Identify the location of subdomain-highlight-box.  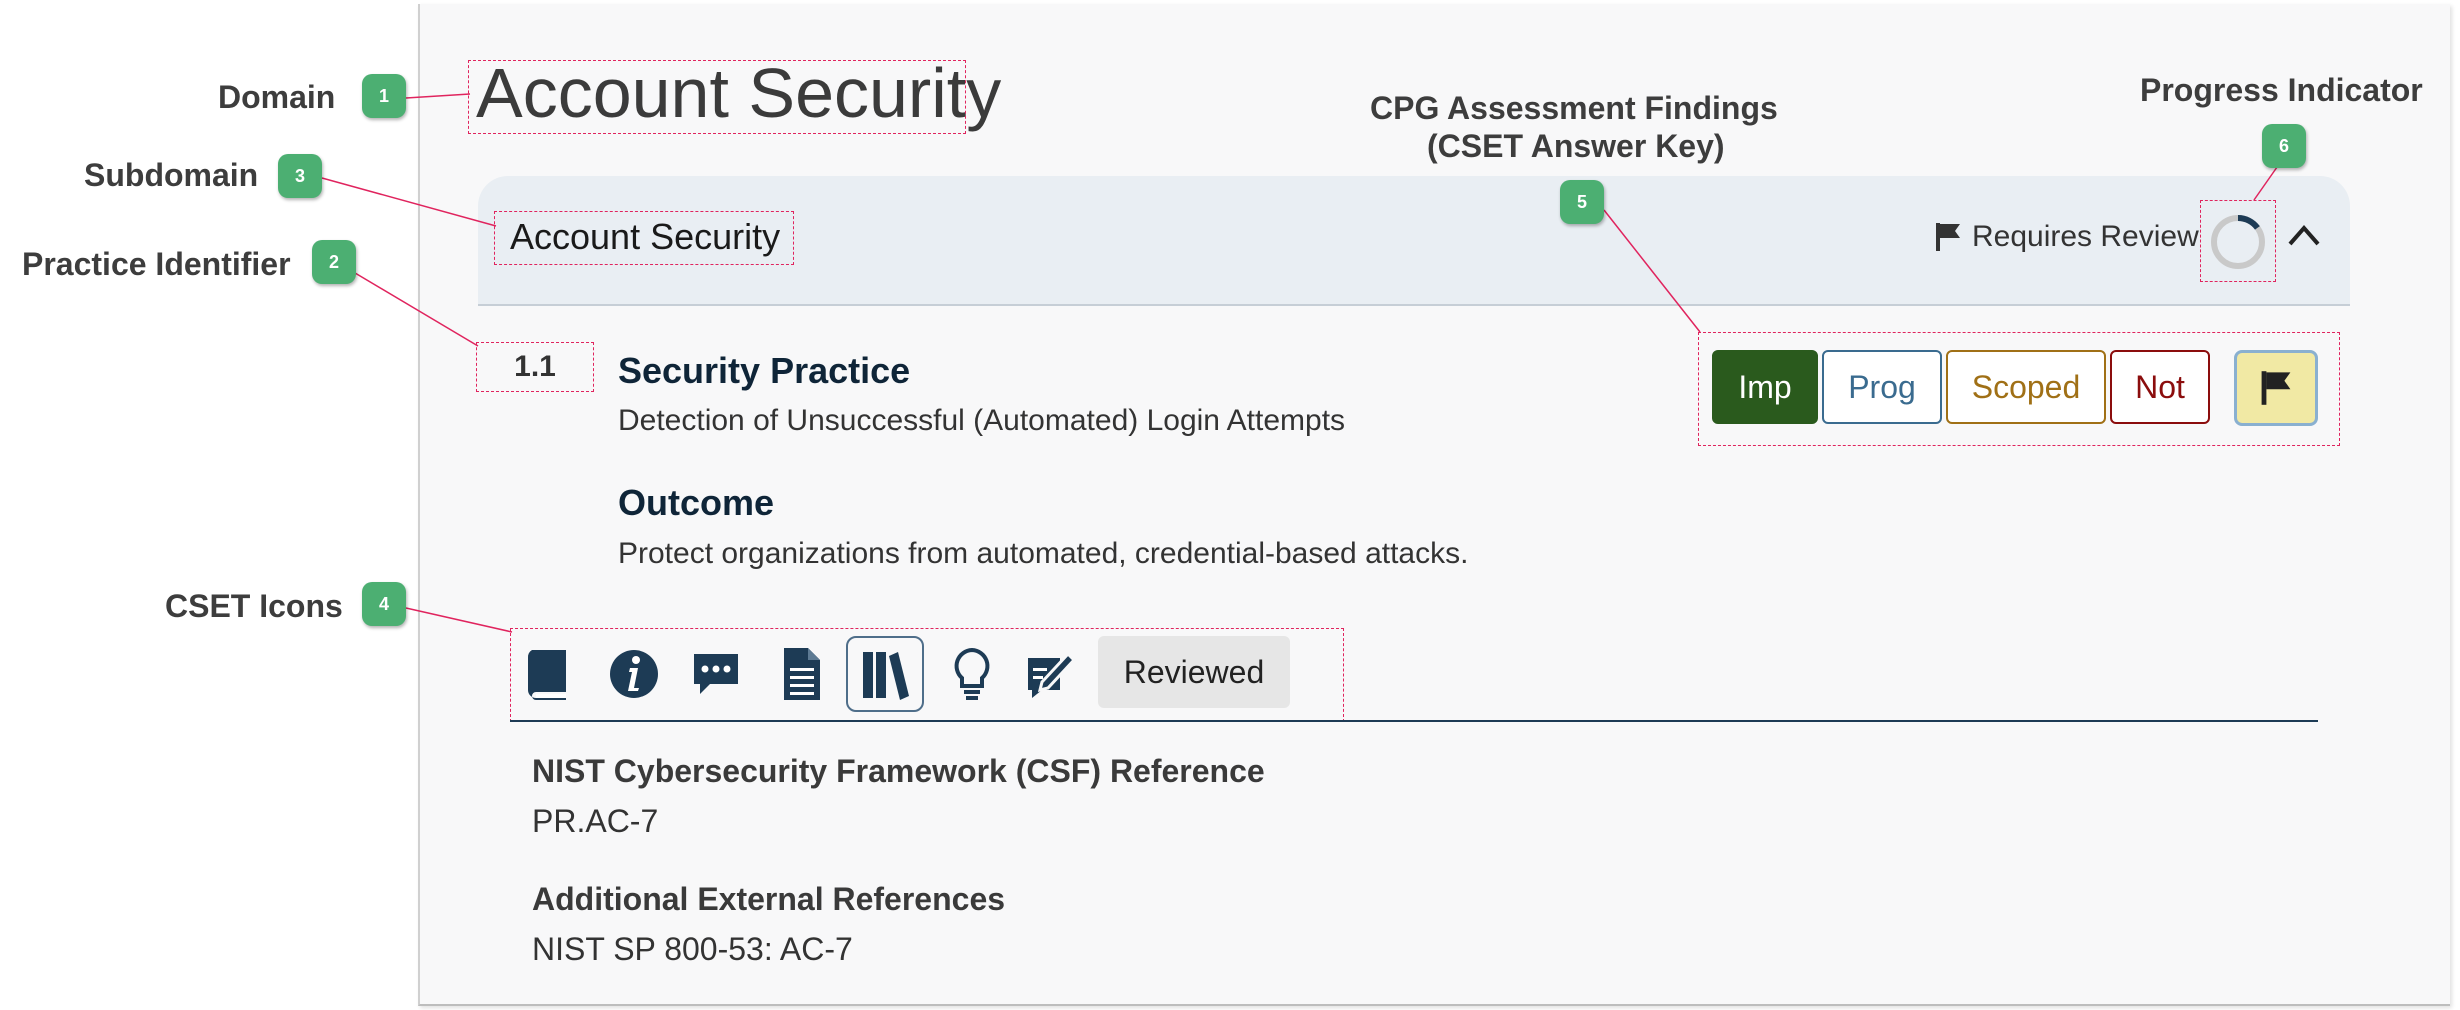
(644, 238).